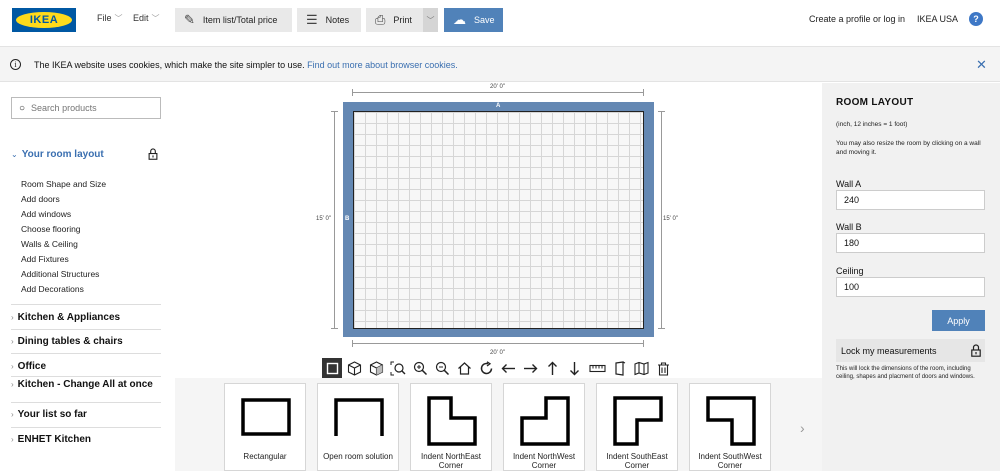  Describe the element at coordinates (498, 92) in the screenshot. I see `dimension-line-top` at that location.